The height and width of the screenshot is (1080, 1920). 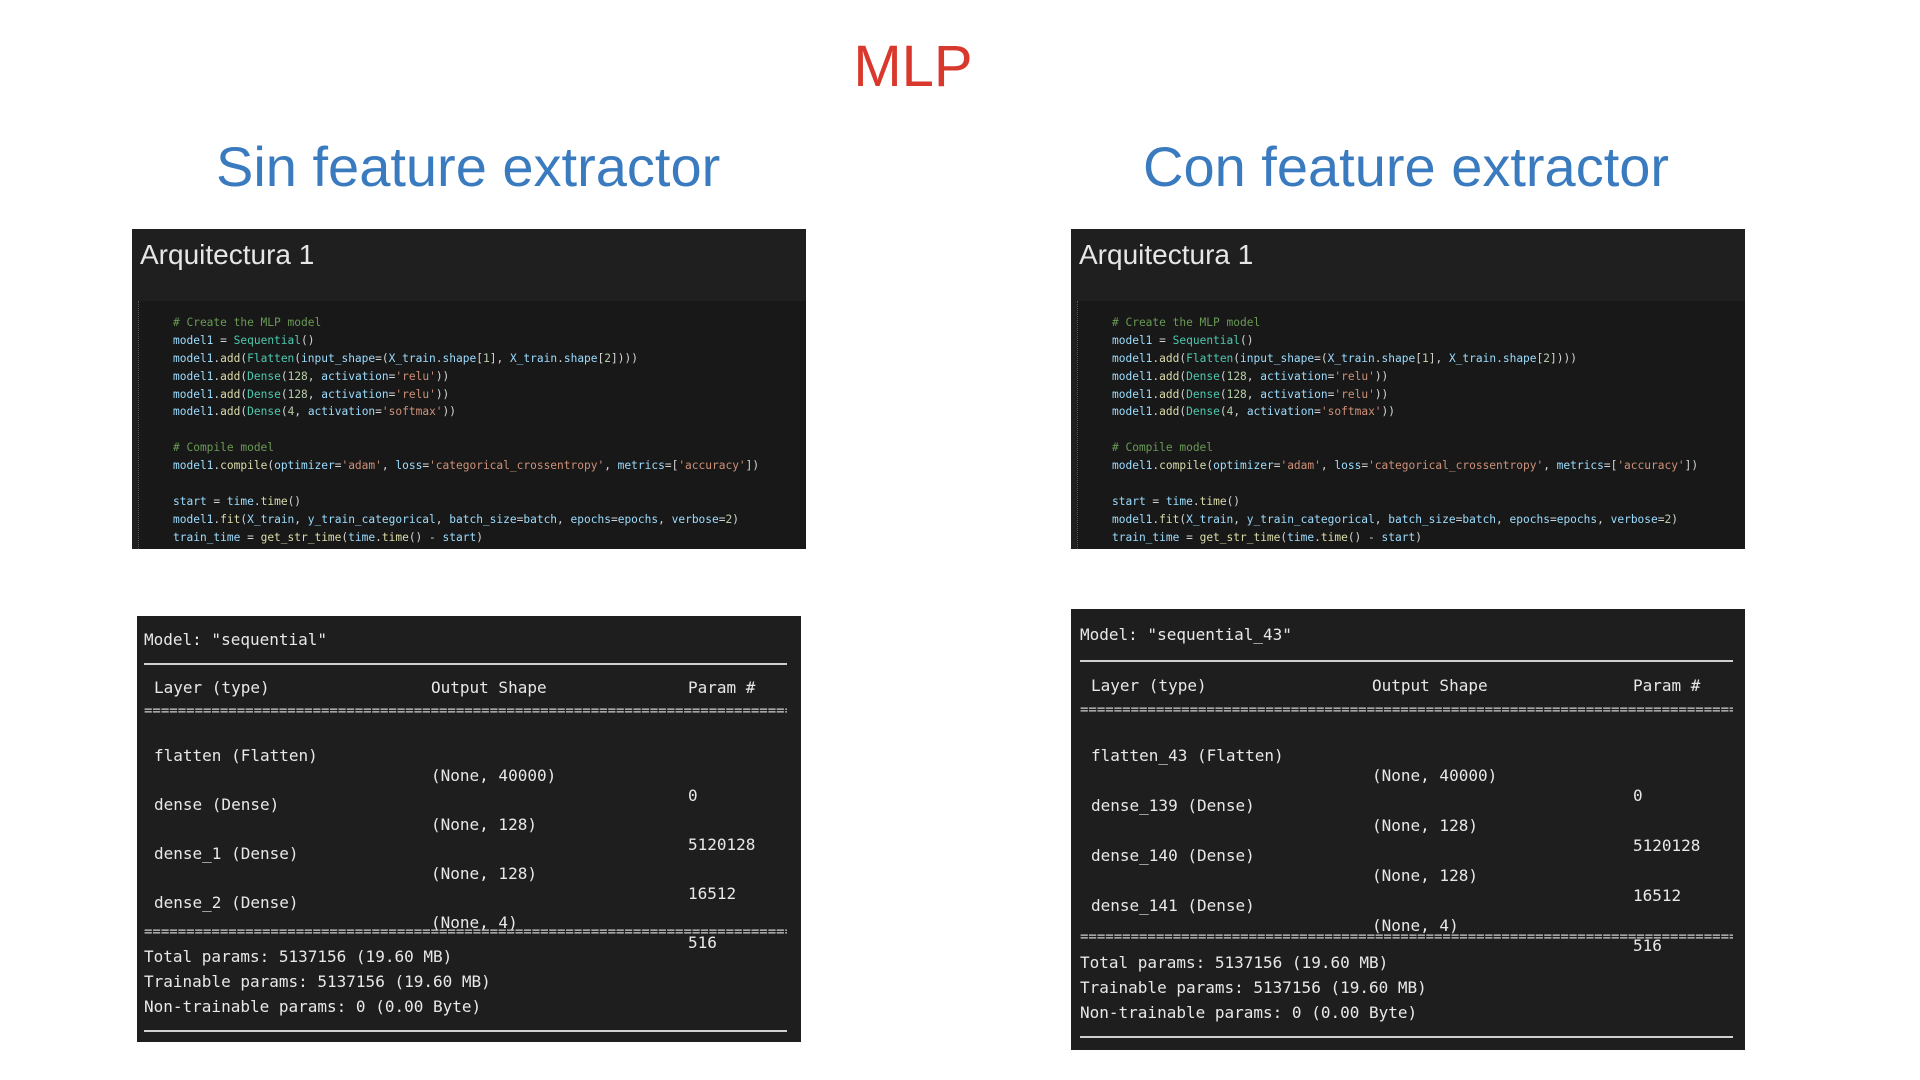 What do you see at coordinates (1173, 805) in the screenshot?
I see `layer-name: dense_139 (Dense)` at bounding box center [1173, 805].